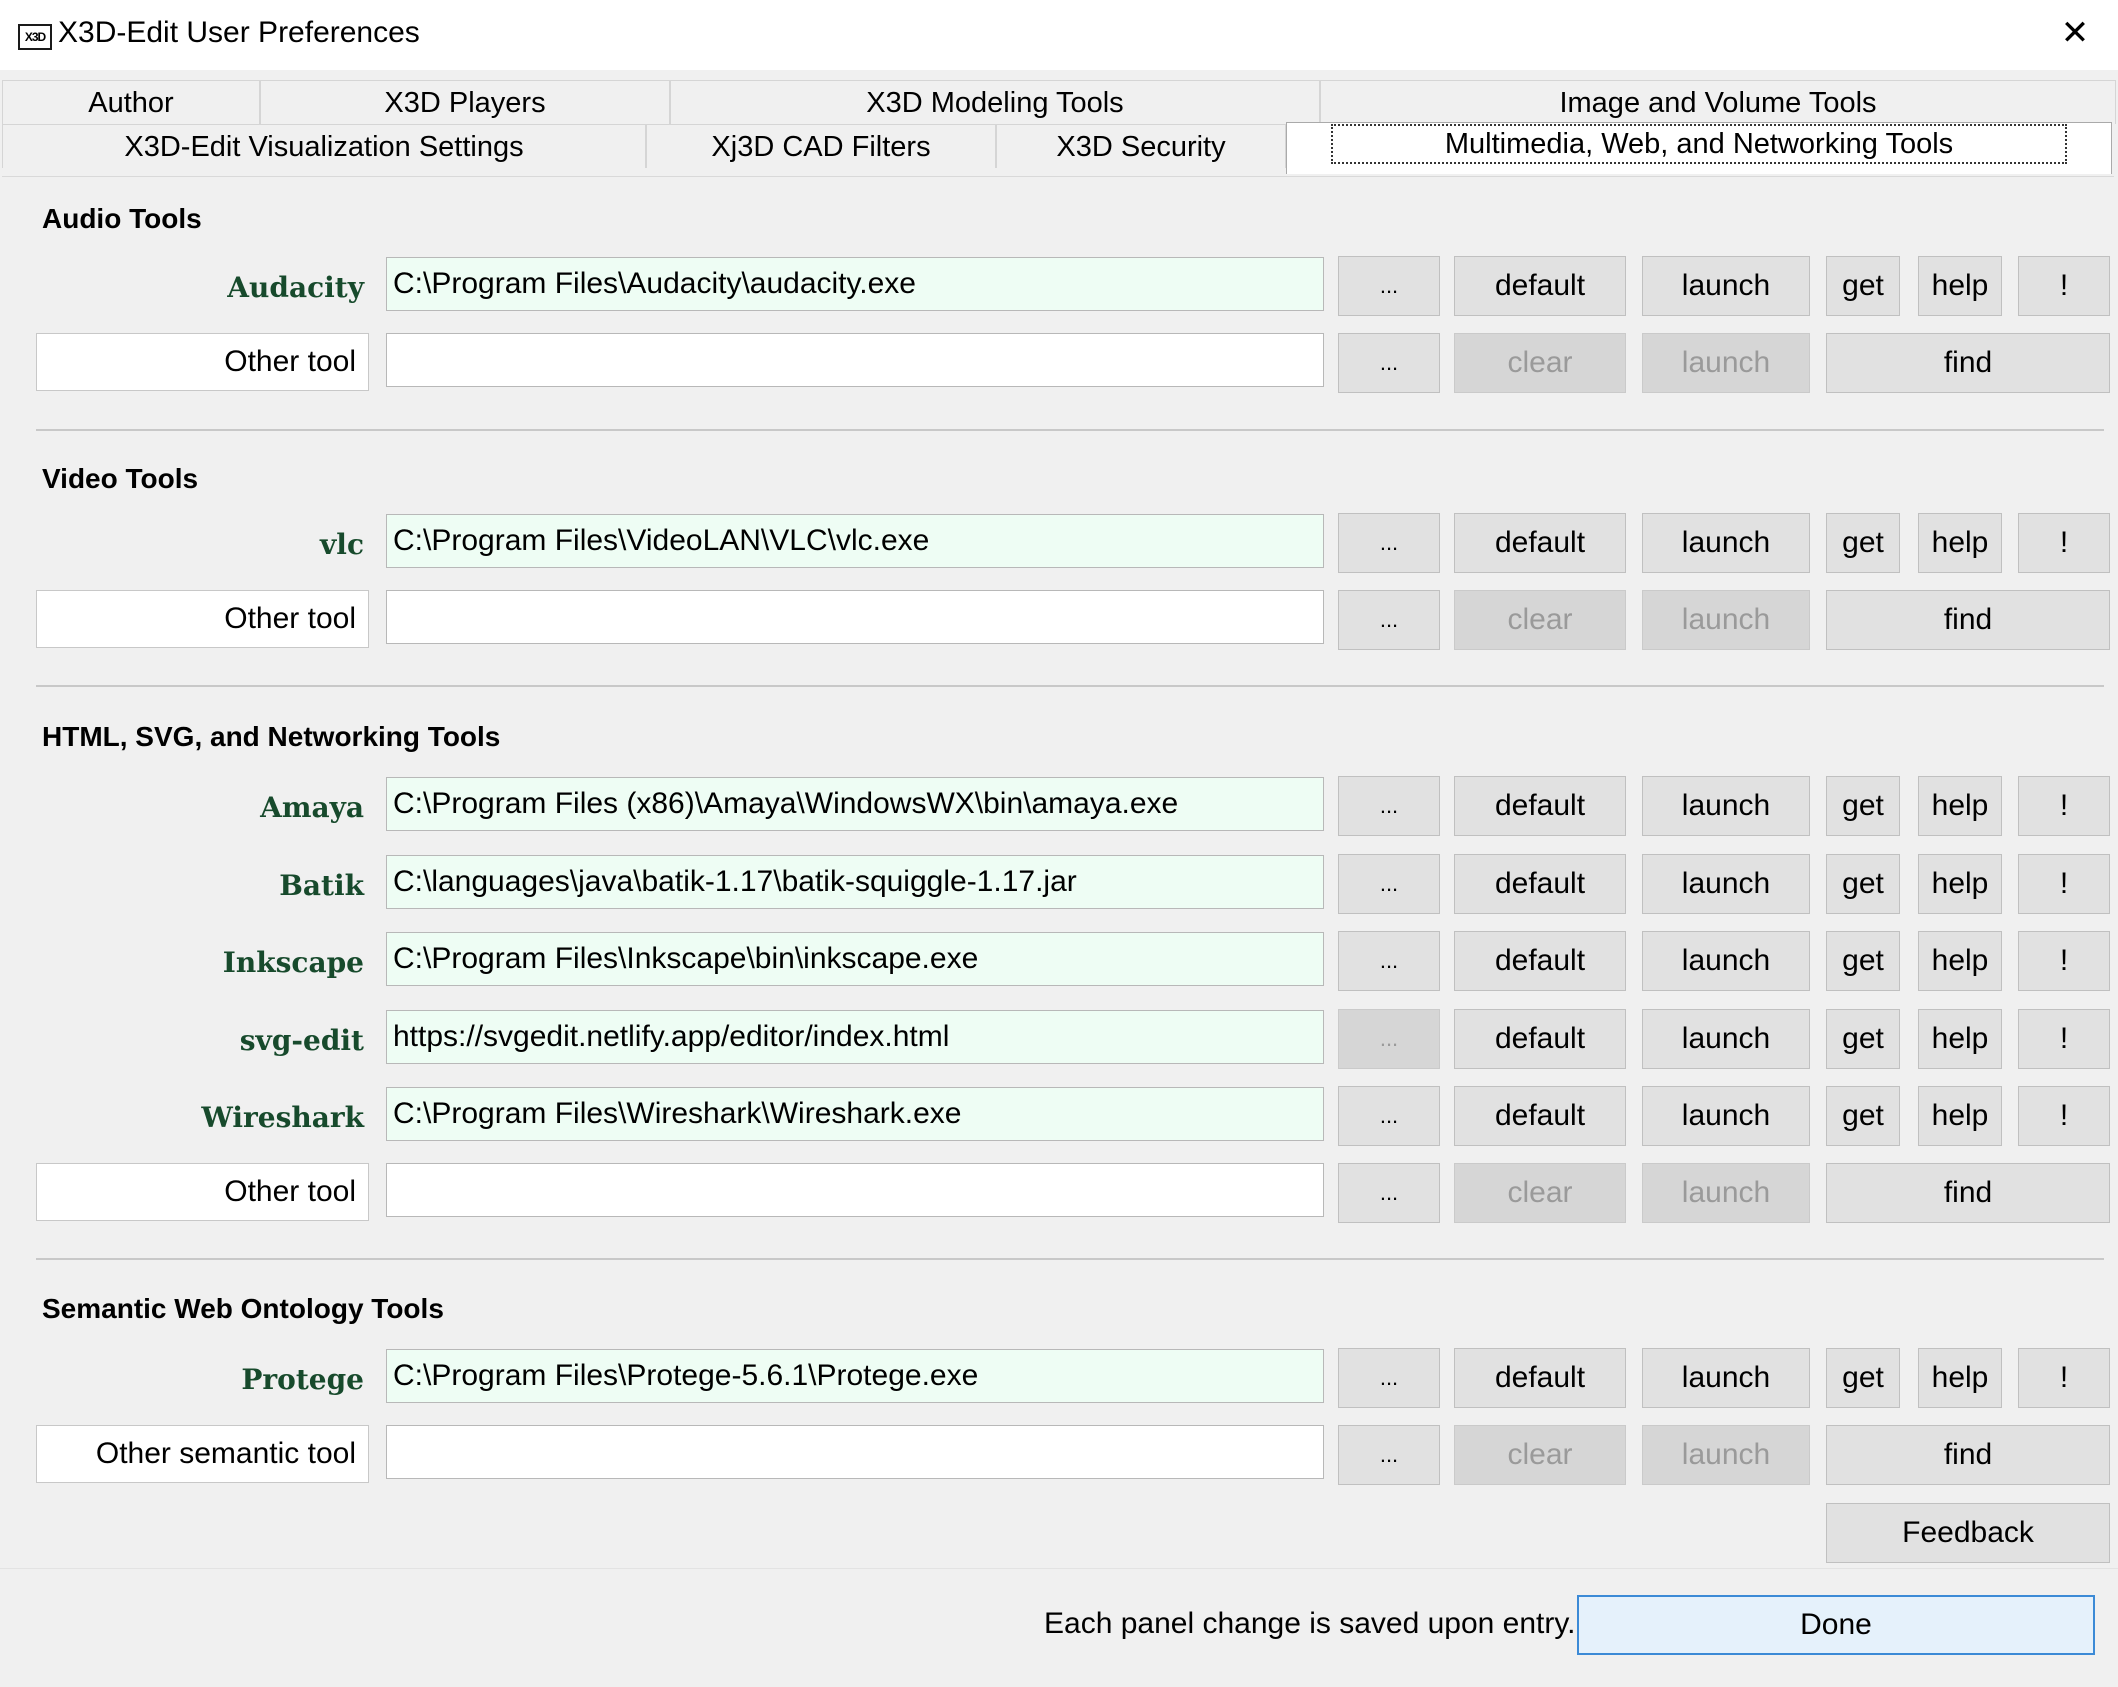 The height and width of the screenshot is (1687, 2118). I want to click on inkscape-help-button: help, so click(1960, 961).